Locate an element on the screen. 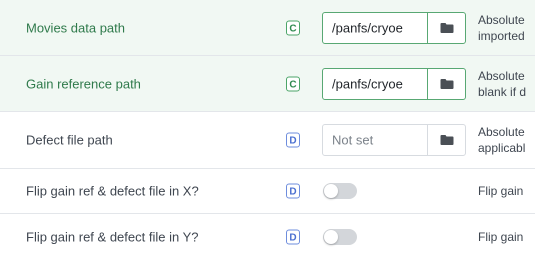 This screenshot has height=259, width=535. param-label: Flip gain ref & defect file in X? is located at coordinates (112, 191).